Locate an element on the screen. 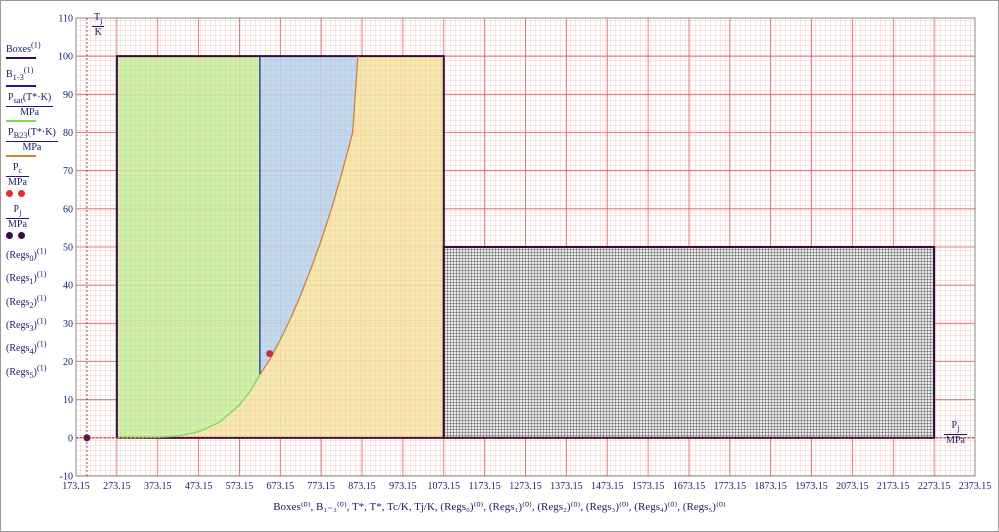  y-tick-label: -10 is located at coordinates (66, 477).